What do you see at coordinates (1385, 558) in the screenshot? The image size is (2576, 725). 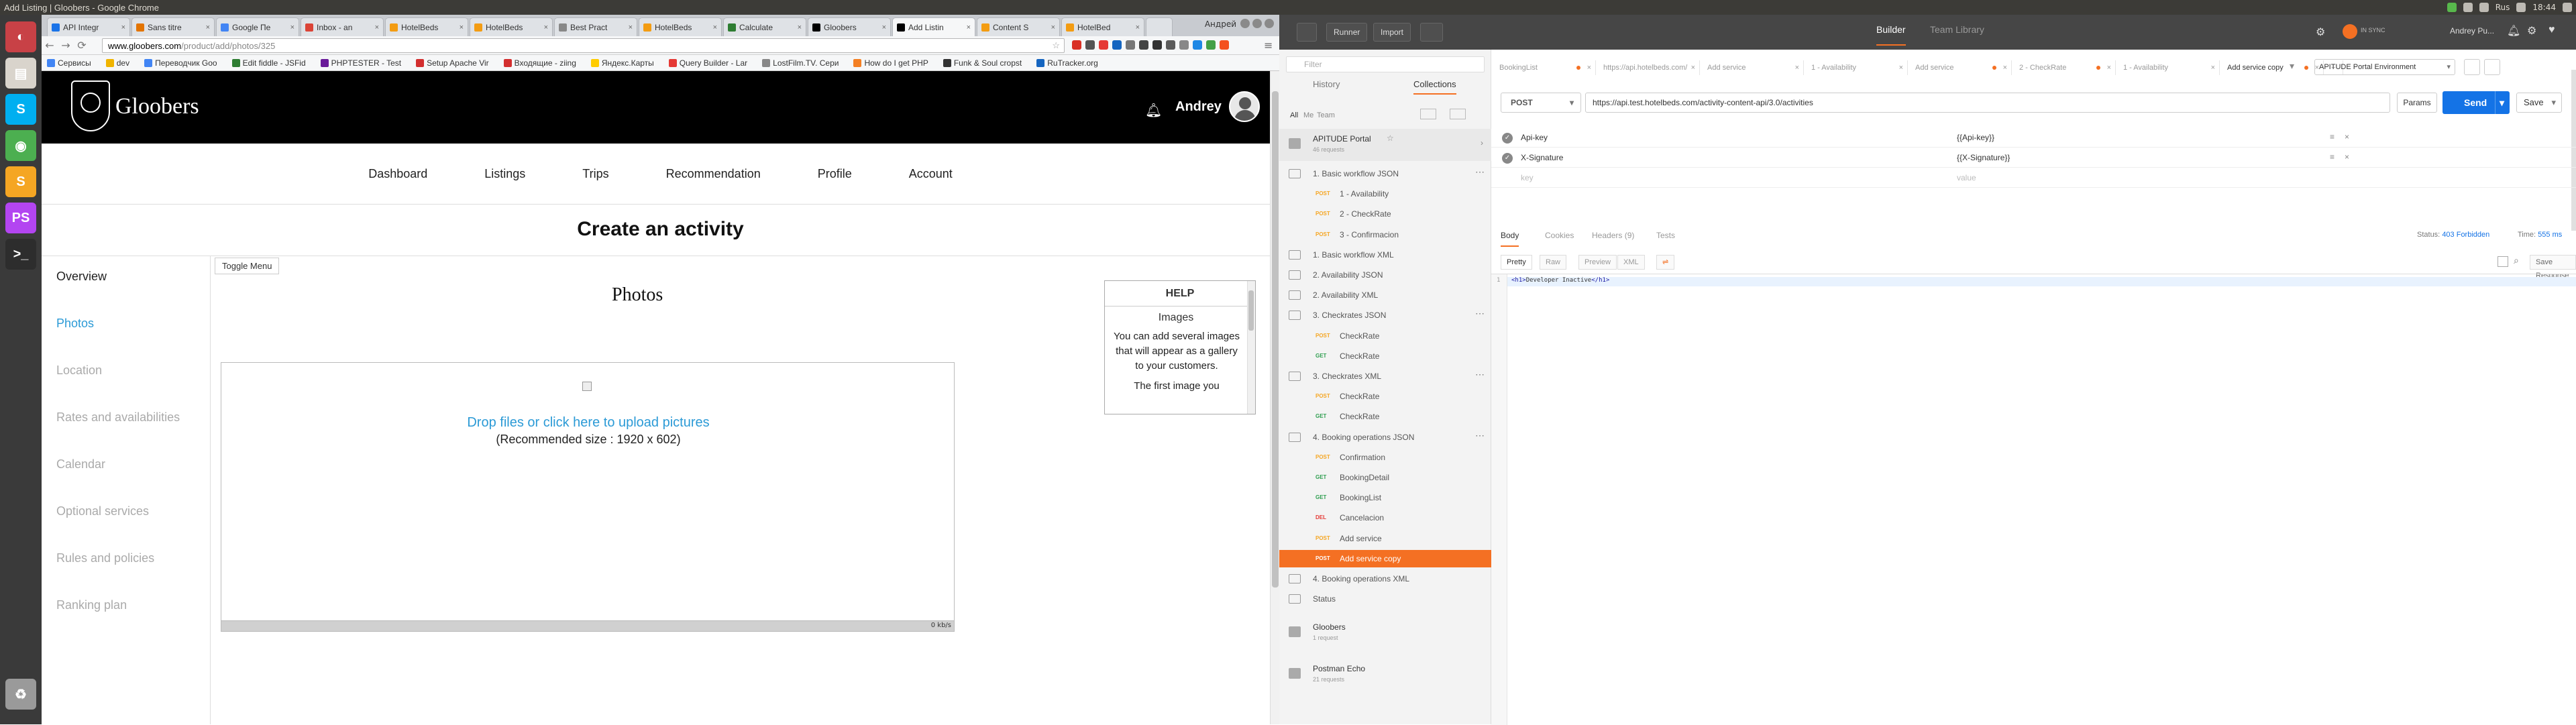 I see `request-item: POST Add service copy` at bounding box center [1385, 558].